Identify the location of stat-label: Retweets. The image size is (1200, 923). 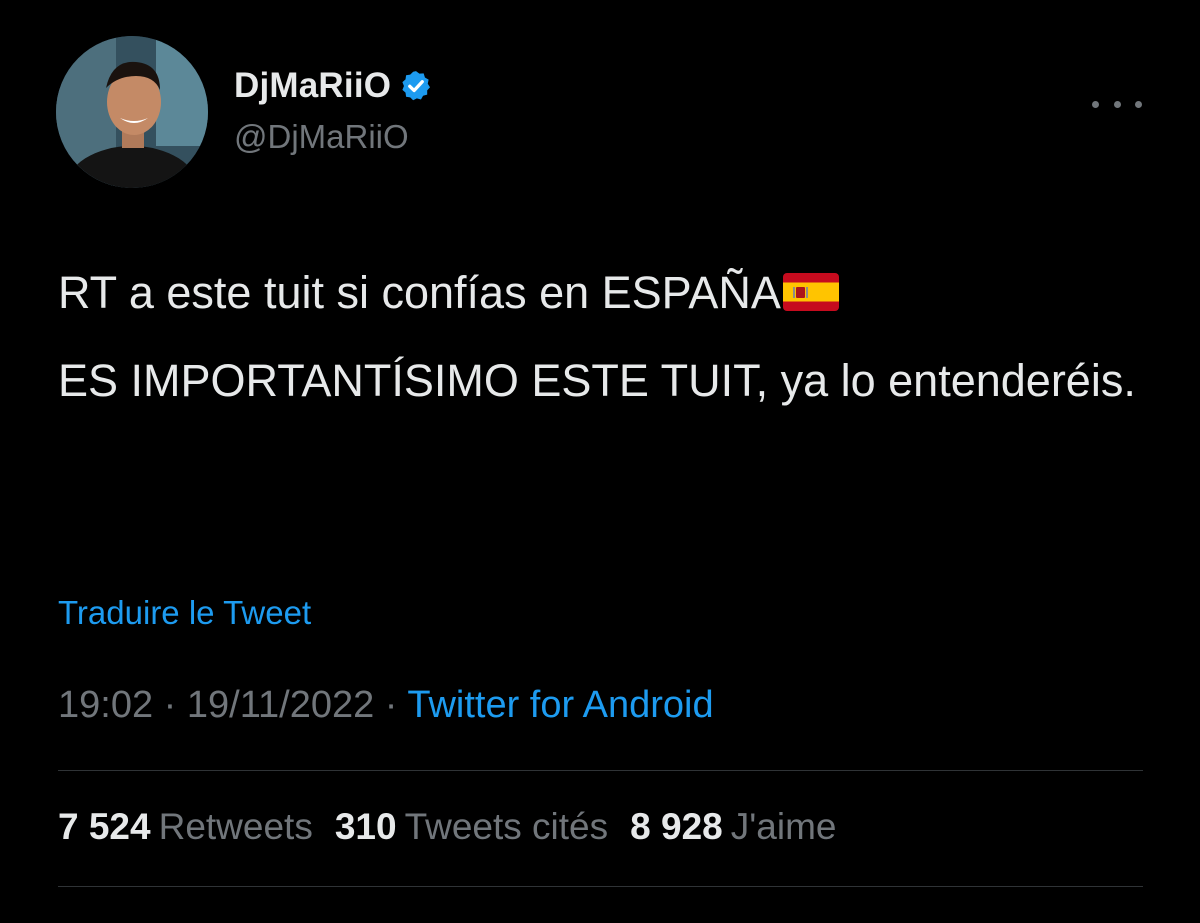
(235, 826).